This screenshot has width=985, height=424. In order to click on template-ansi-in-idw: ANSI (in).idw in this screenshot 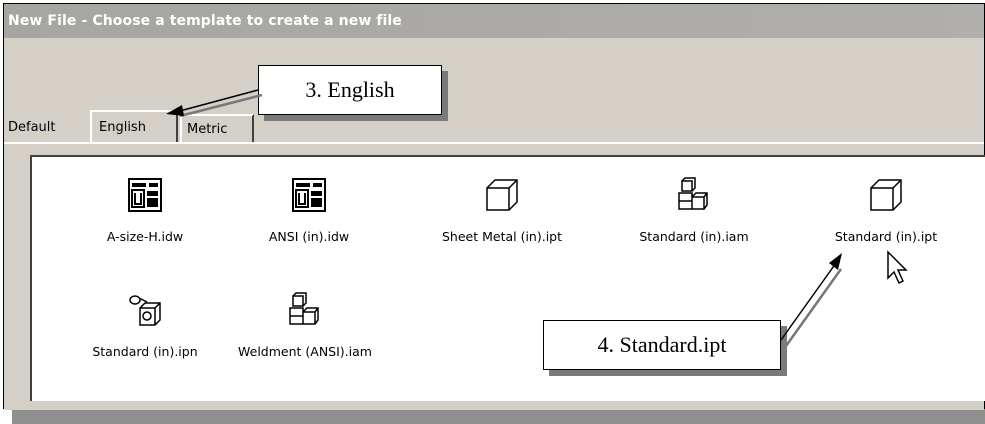, I will do `click(309, 210)`.